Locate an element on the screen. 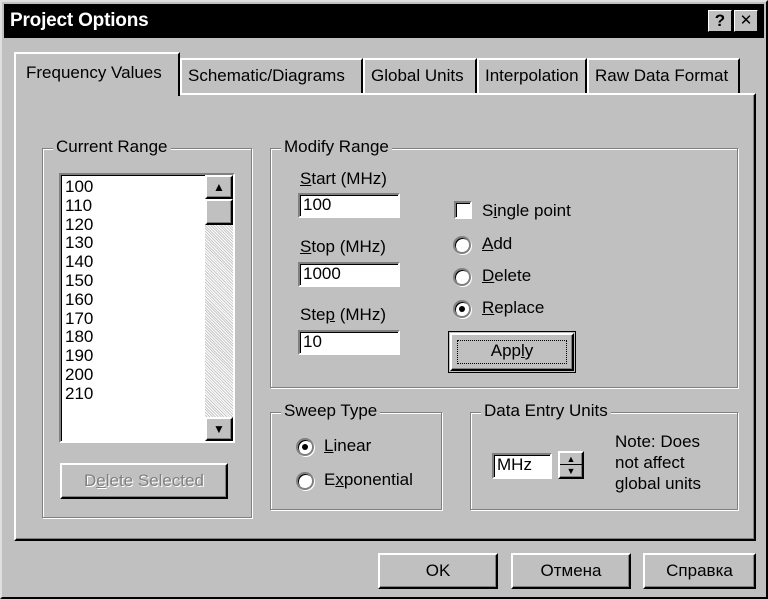  stop-label: Stop (MHz) is located at coordinates (343, 246).